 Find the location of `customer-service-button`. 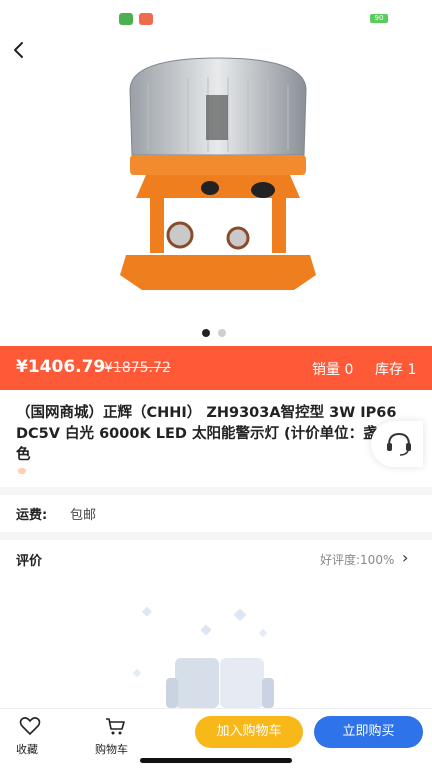

customer-service-button is located at coordinates (397, 444).